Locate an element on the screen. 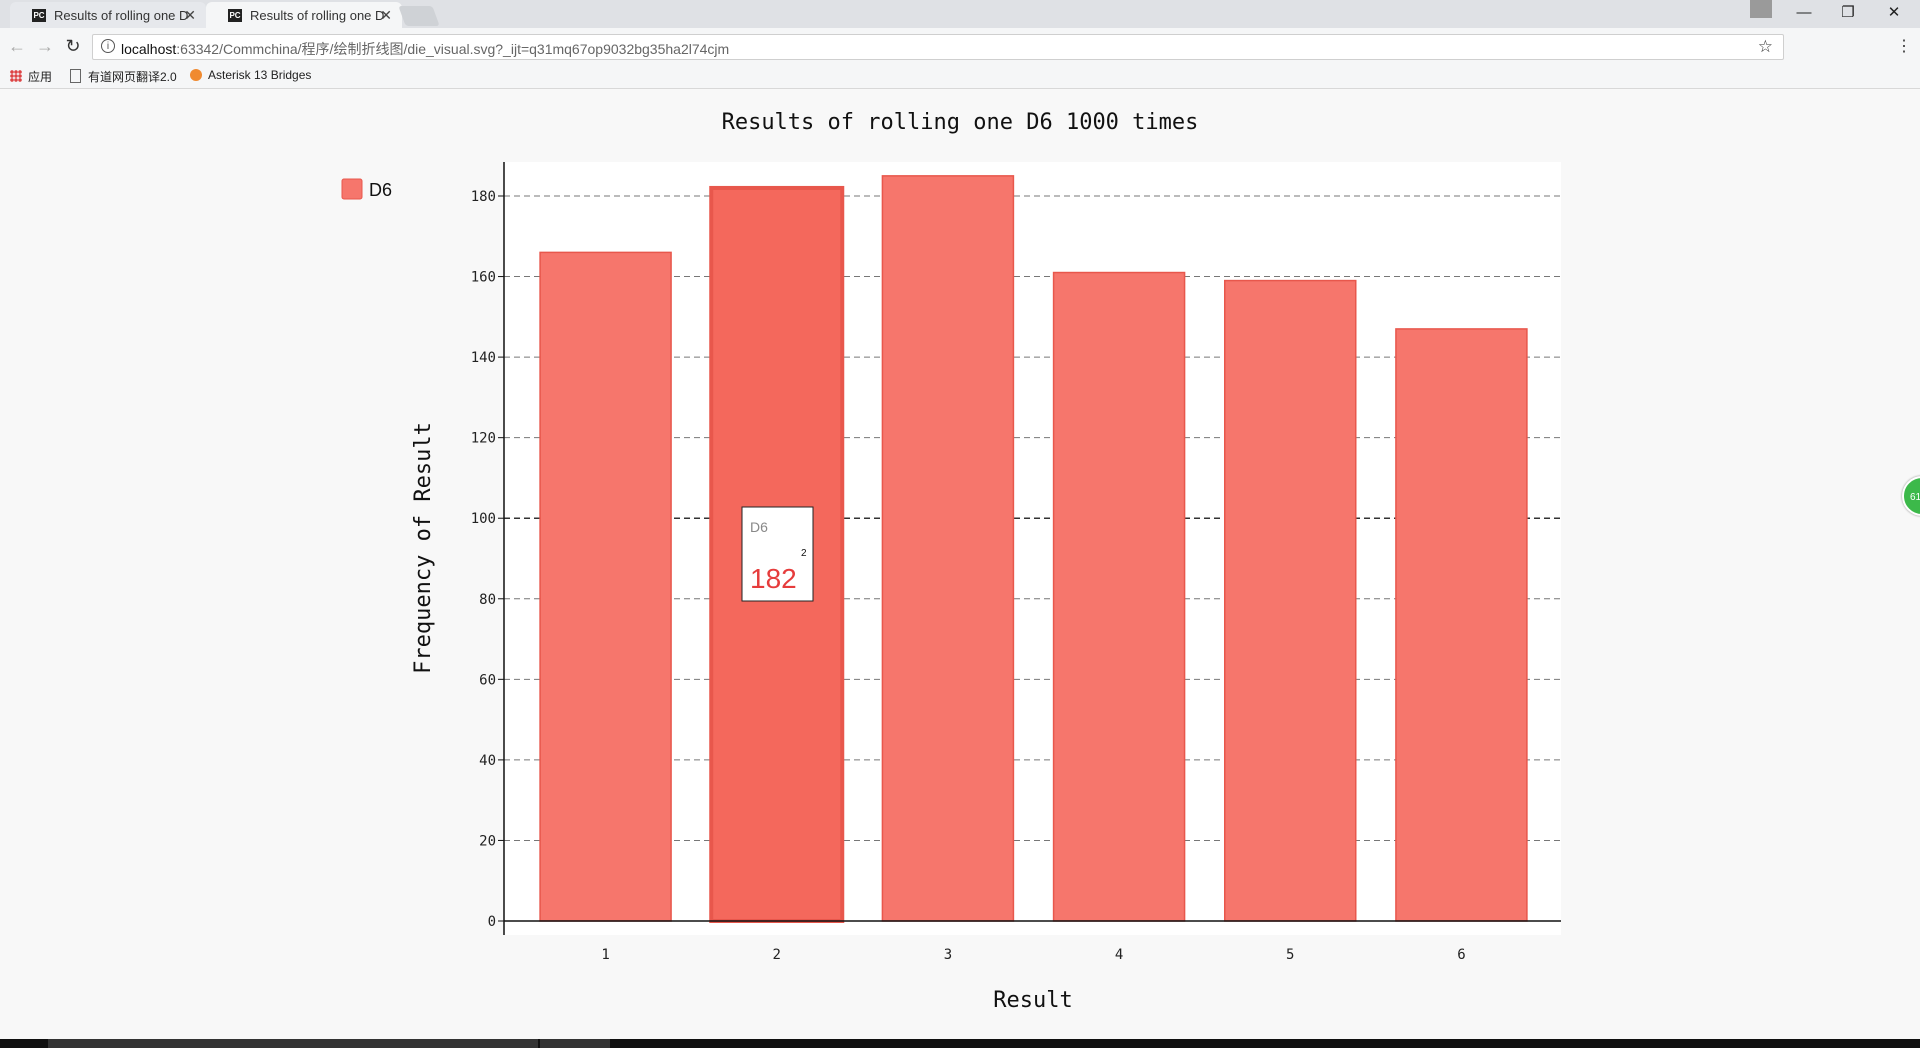  x-tick-label: 3 is located at coordinates (948, 955).